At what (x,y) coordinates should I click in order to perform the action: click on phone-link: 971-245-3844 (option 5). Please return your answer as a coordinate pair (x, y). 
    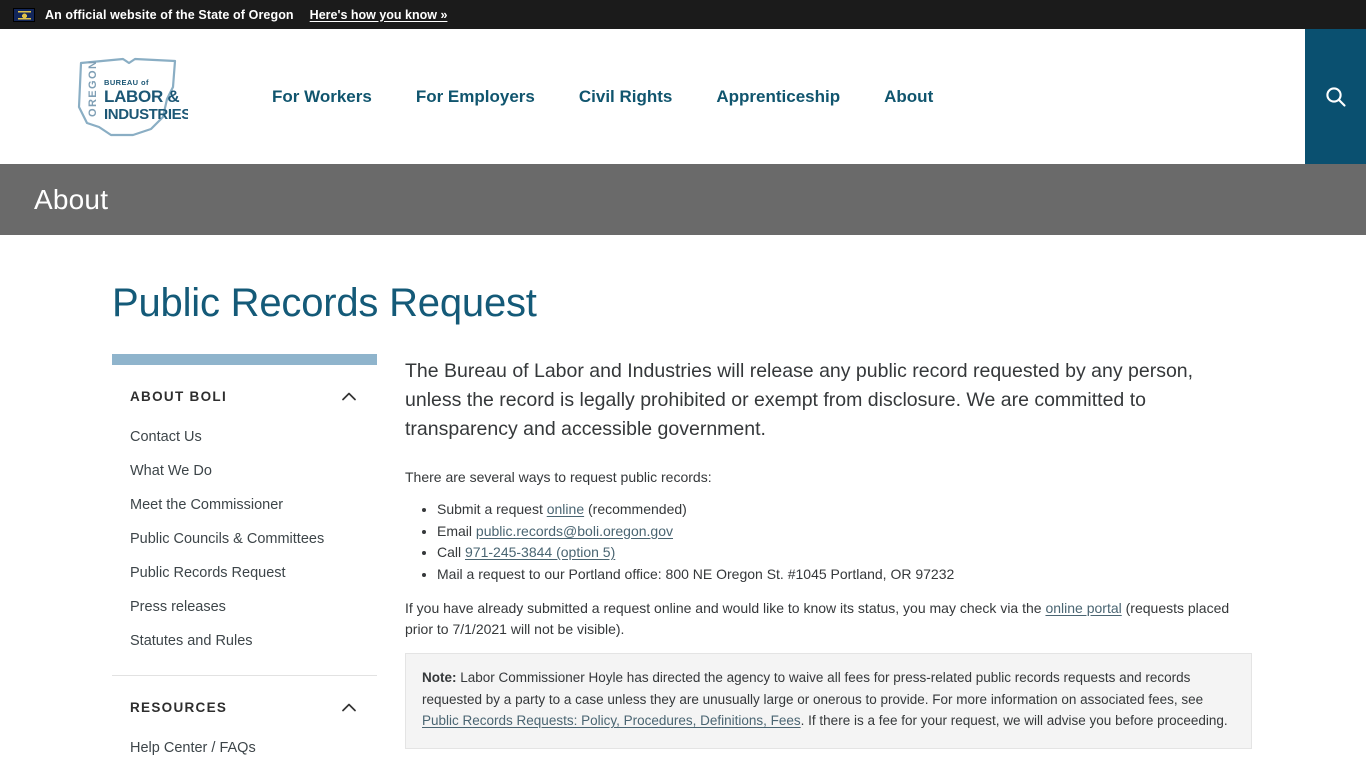
    Looking at the image, I should click on (540, 552).